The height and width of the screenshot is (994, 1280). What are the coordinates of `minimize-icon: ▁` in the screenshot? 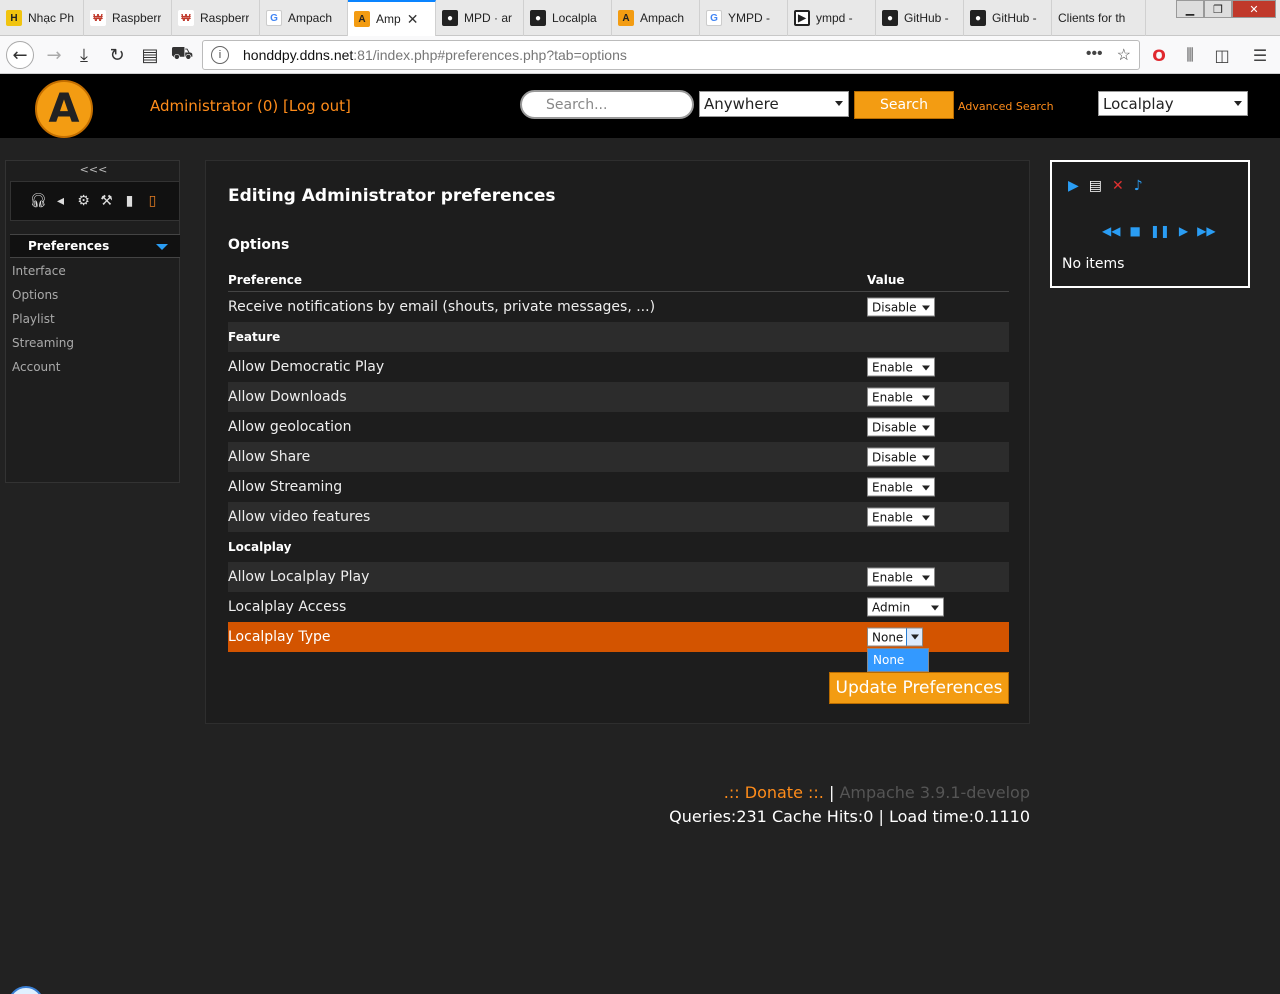 It's located at (1190, 9).